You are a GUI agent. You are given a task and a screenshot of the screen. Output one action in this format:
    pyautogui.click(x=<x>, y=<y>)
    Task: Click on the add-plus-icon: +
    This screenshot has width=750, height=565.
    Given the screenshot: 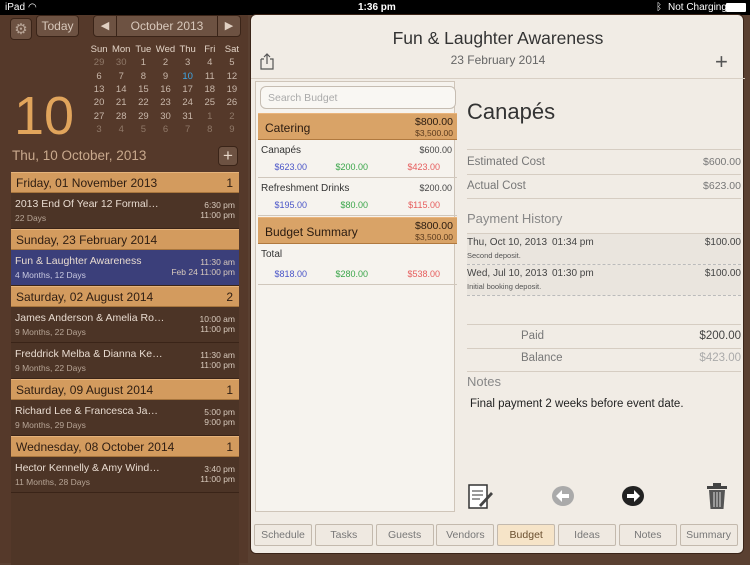 What is the action you would take?
    pyautogui.click(x=721, y=62)
    